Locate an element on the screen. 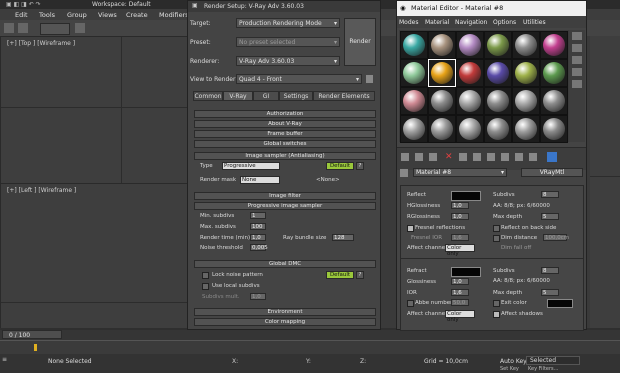 This screenshot has height=373, width=620. fresnel-checkbox is located at coordinates (410, 228).